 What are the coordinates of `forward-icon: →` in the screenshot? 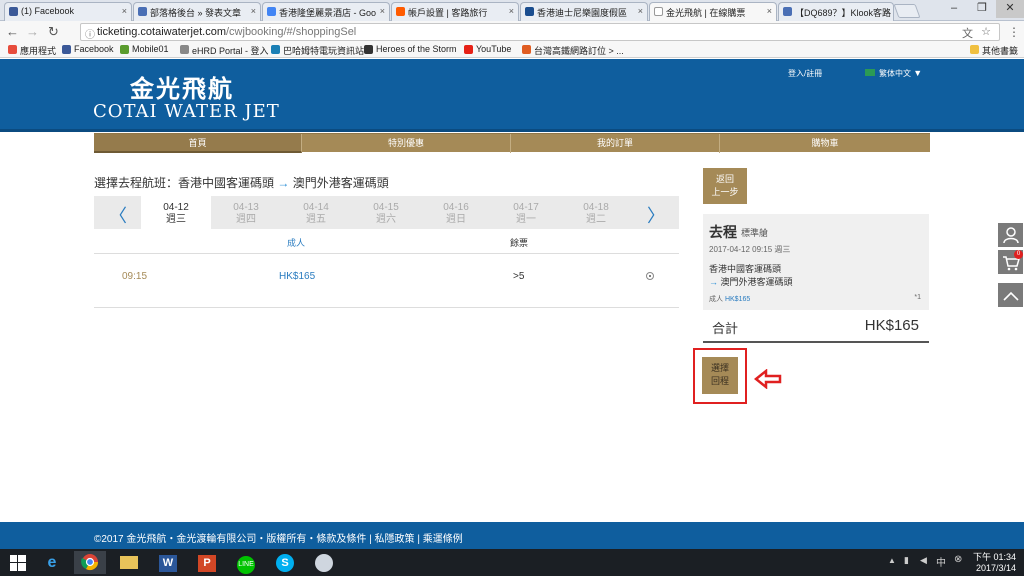 It's located at (32, 32).